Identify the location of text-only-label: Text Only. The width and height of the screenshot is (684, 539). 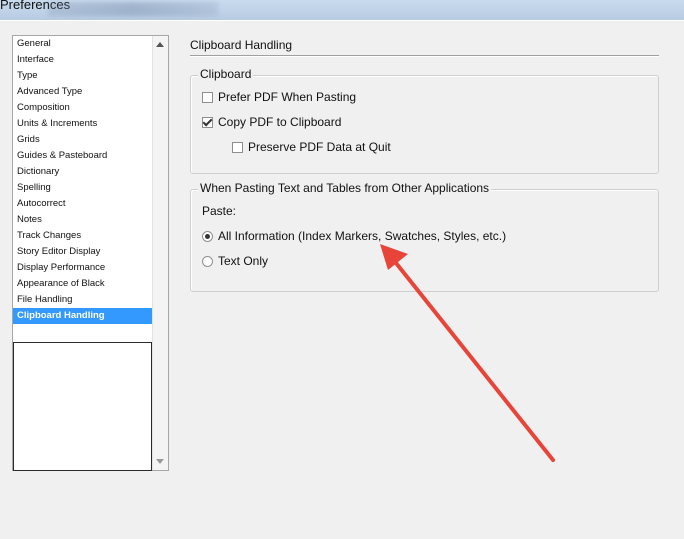
(243, 261).